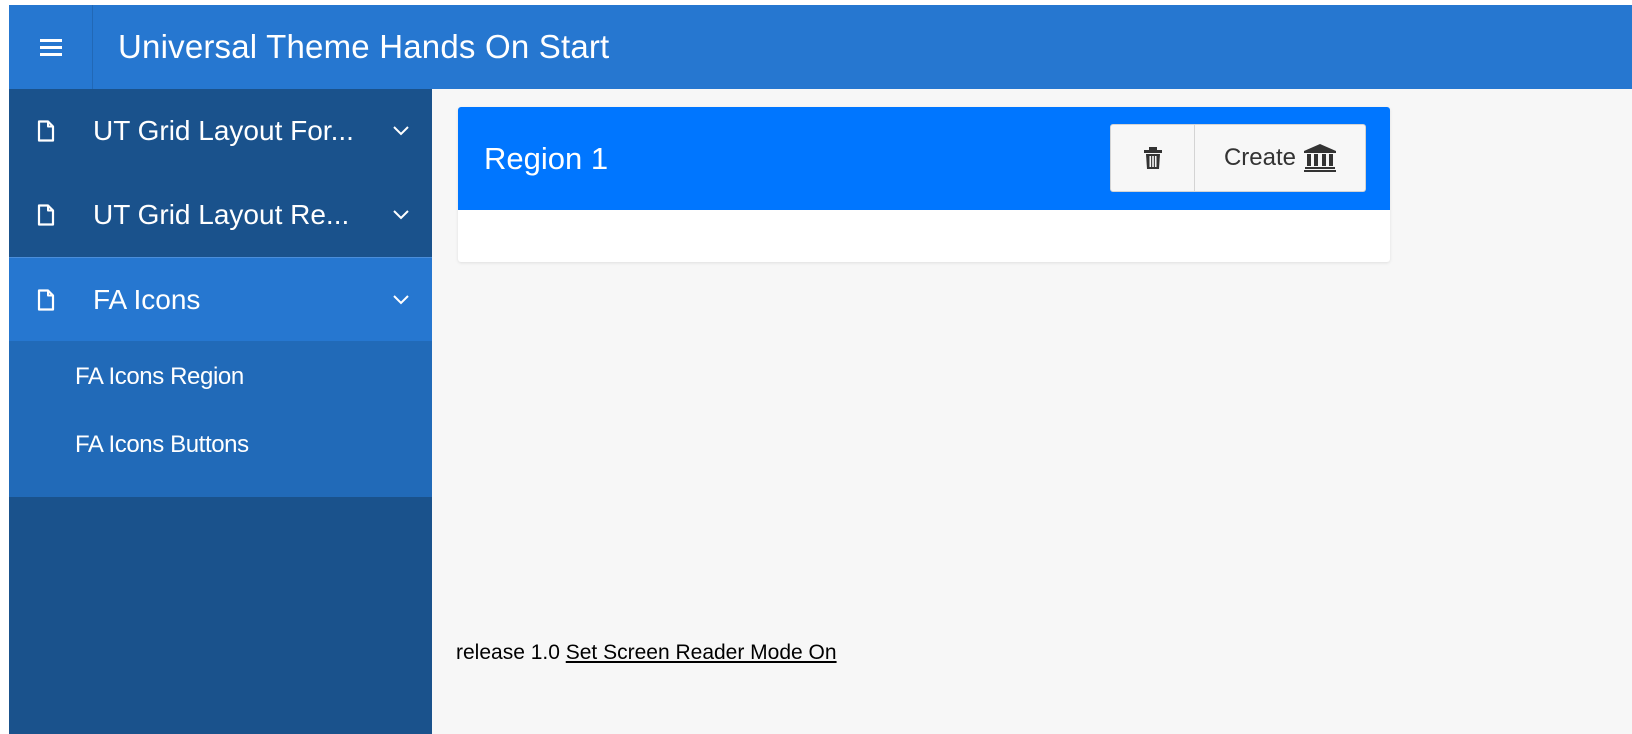 The height and width of the screenshot is (734, 1632). I want to click on create-button: Create, so click(1280, 158).